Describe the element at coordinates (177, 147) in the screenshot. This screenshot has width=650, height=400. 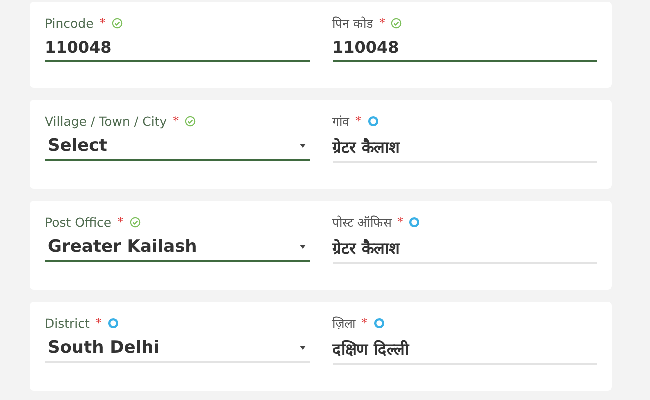
I see `select-field: Select` at that location.